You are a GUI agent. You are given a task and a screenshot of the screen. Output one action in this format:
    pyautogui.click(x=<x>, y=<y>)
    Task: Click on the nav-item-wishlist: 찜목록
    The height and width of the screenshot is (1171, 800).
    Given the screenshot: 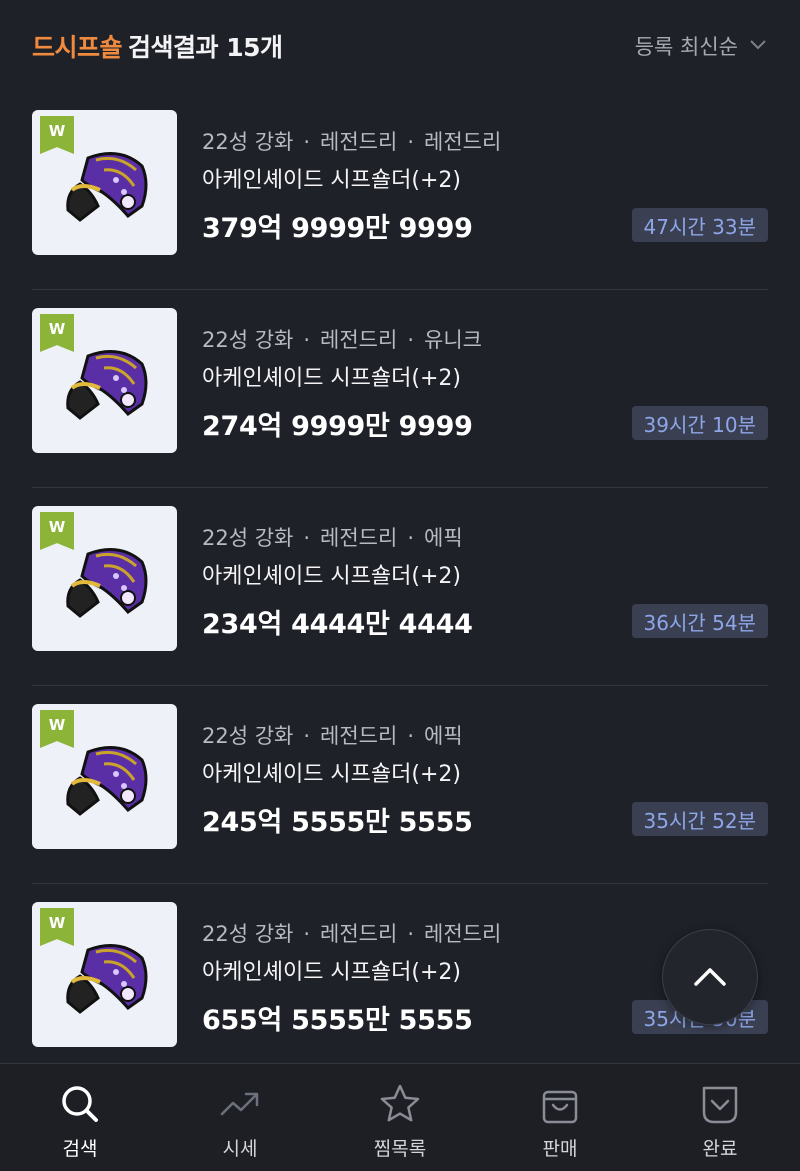 What is the action you would take?
    pyautogui.click(x=400, y=1117)
    